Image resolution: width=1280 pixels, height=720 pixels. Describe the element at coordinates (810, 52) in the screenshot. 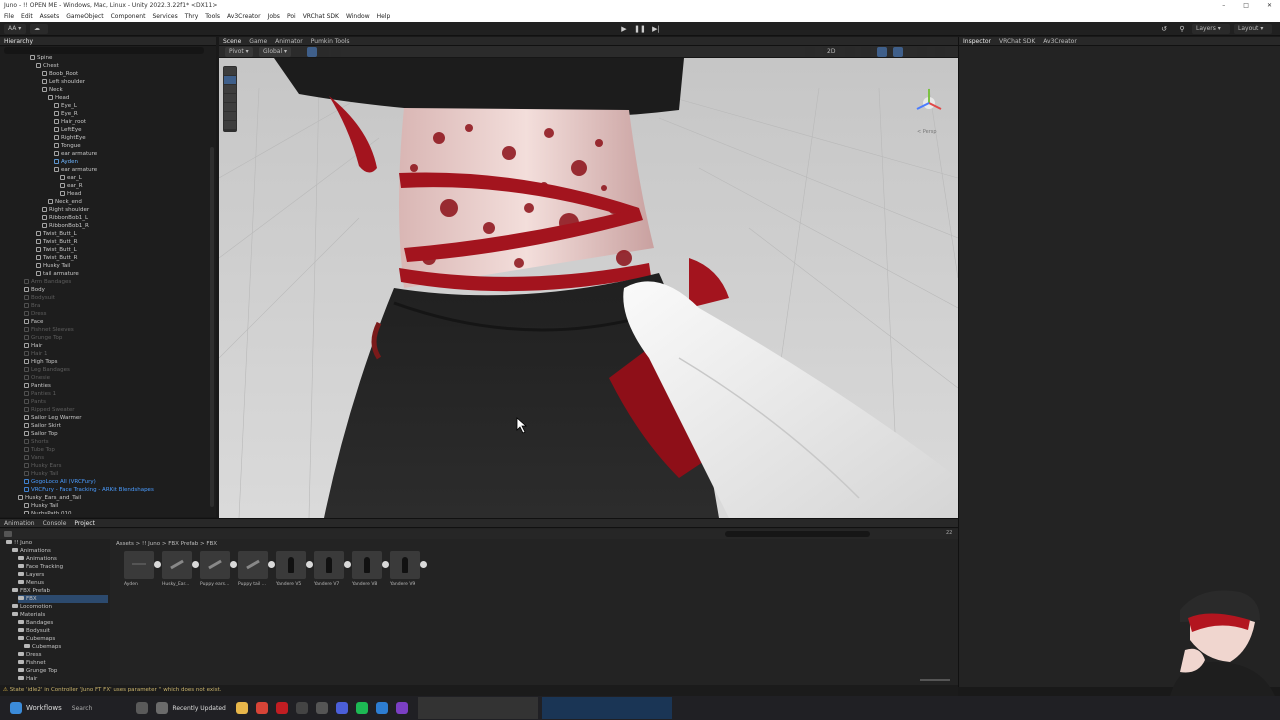

I see `draw-mode-icon` at that location.